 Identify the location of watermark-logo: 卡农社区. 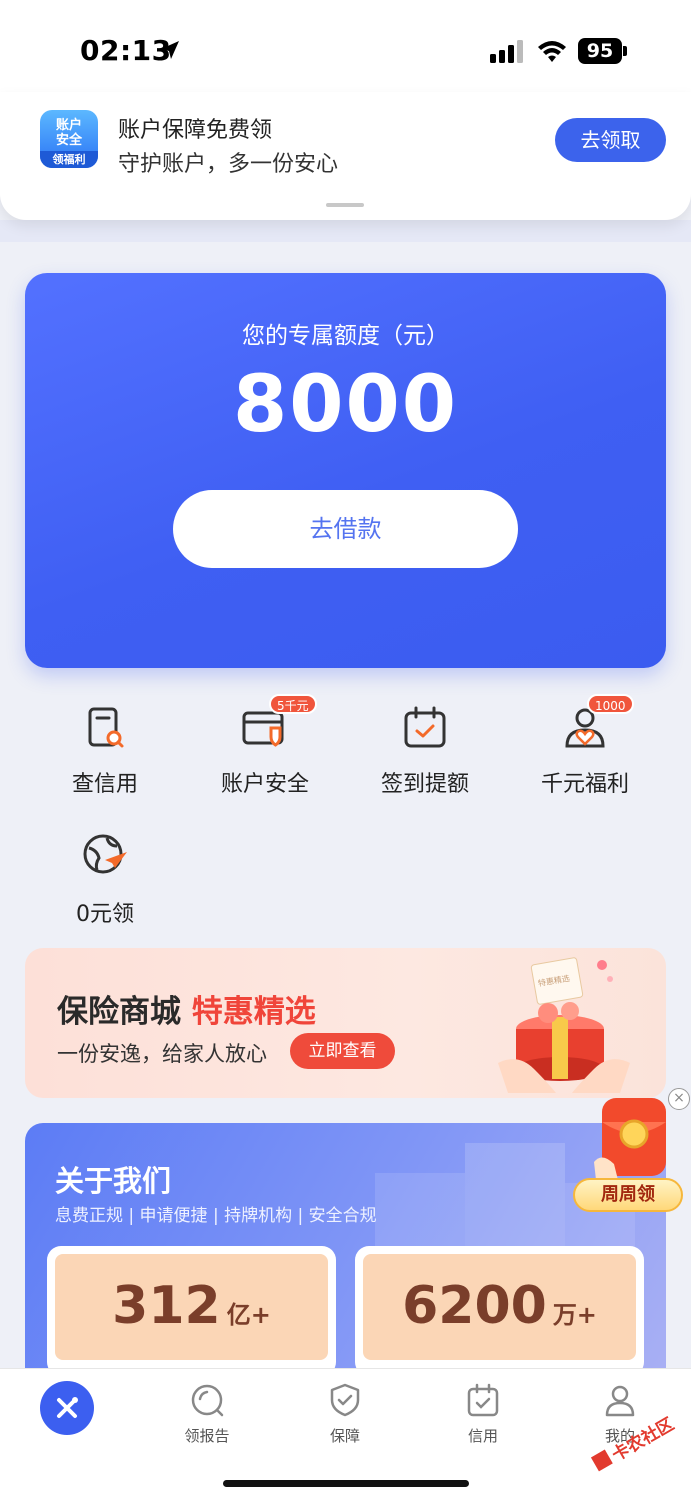
(634, 1442).